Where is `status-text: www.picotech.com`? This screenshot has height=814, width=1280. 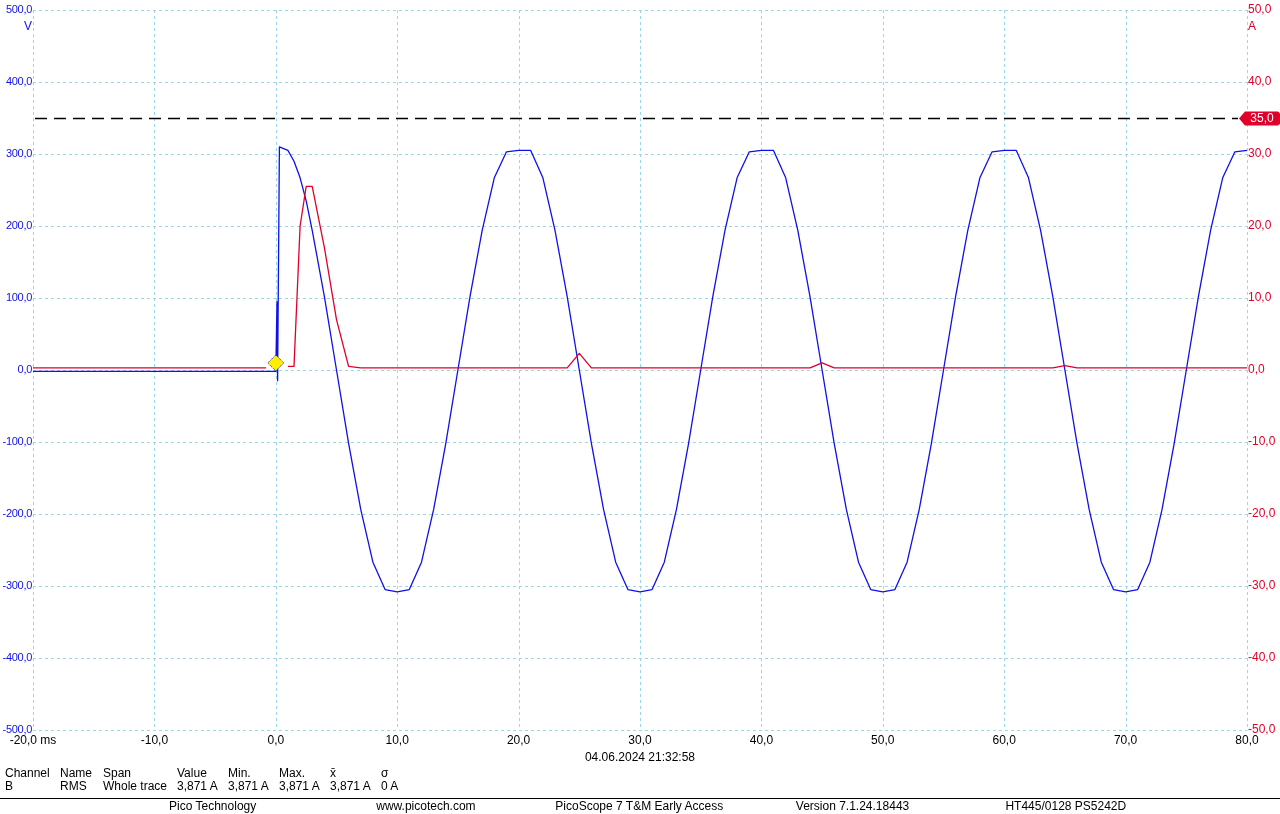 status-text: www.picotech.com is located at coordinates (426, 806).